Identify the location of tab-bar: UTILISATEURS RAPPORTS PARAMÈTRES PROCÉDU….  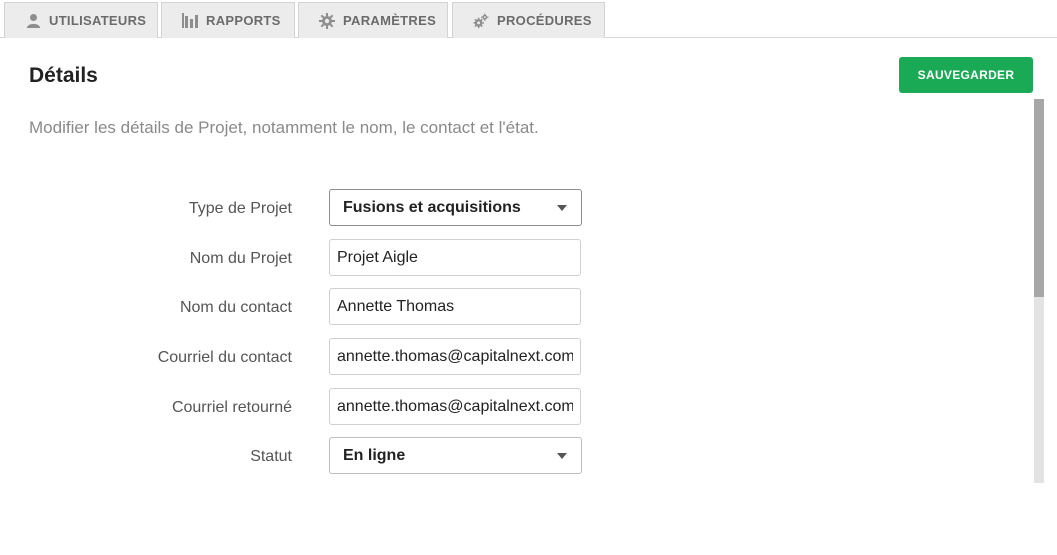
(528, 19).